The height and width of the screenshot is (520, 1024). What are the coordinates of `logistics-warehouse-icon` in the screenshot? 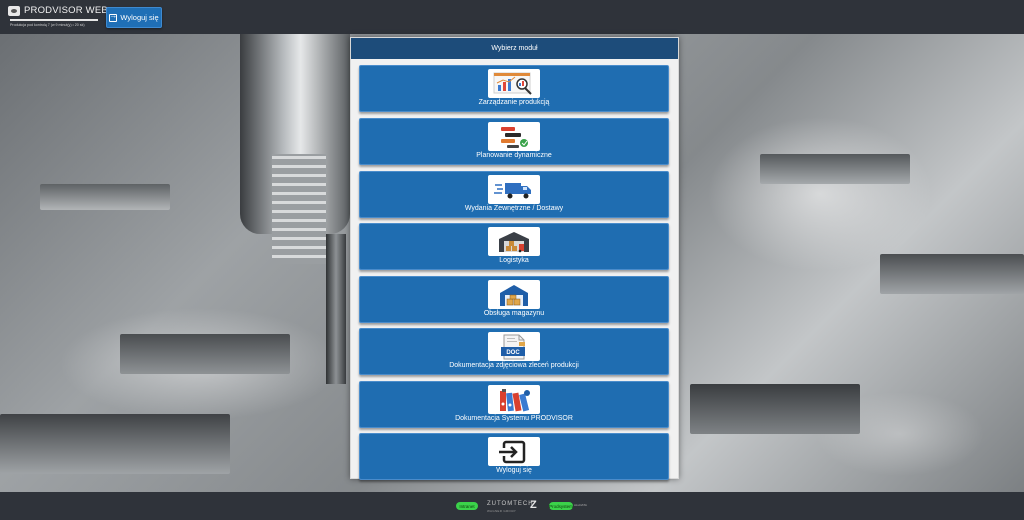 It's located at (514, 241).